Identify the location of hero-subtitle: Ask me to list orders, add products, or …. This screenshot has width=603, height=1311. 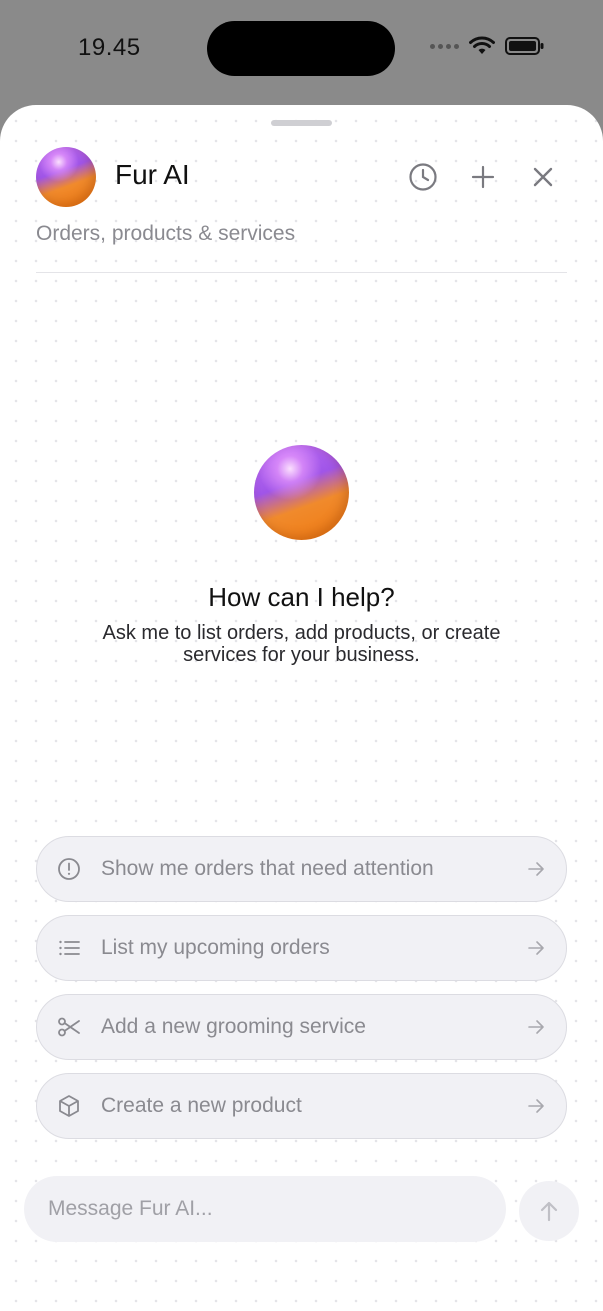
(301, 644).